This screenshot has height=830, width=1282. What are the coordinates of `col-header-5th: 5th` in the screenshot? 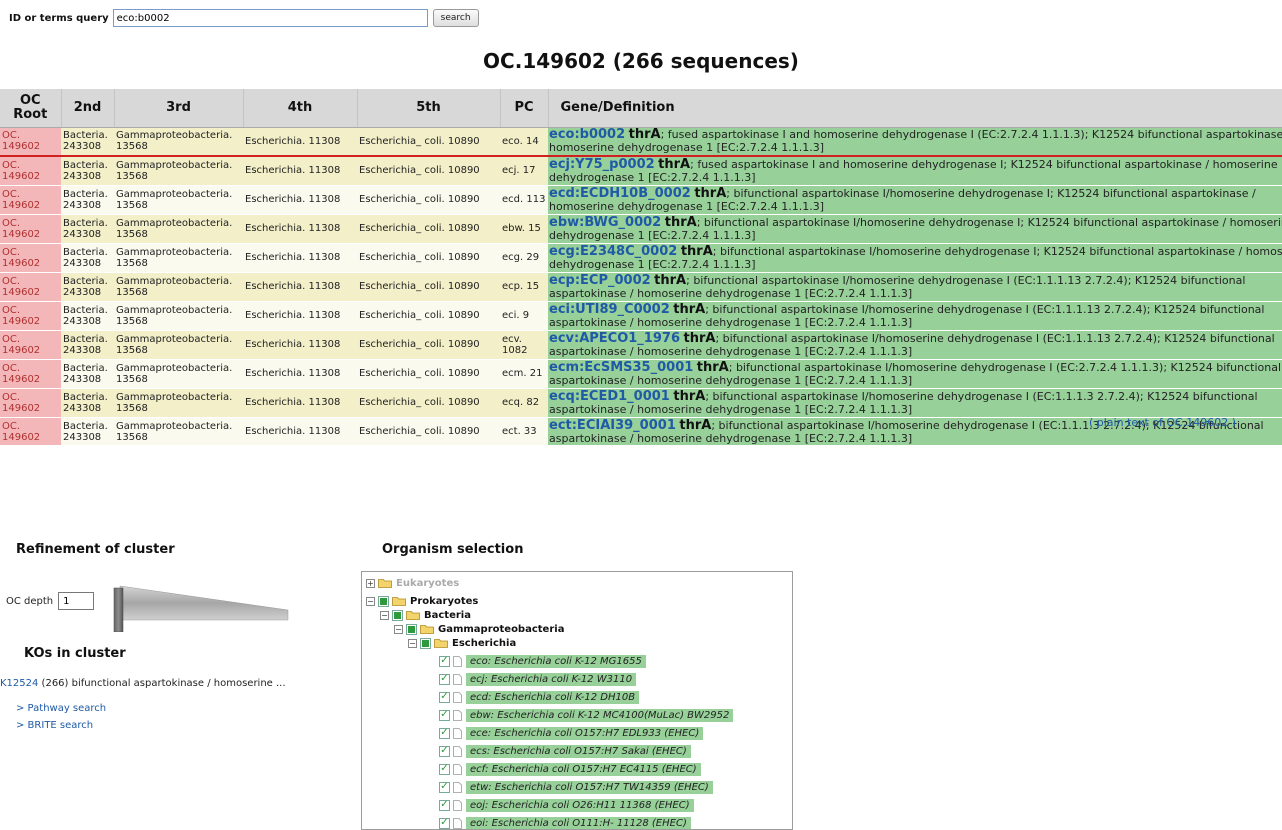 It's located at (429, 108).